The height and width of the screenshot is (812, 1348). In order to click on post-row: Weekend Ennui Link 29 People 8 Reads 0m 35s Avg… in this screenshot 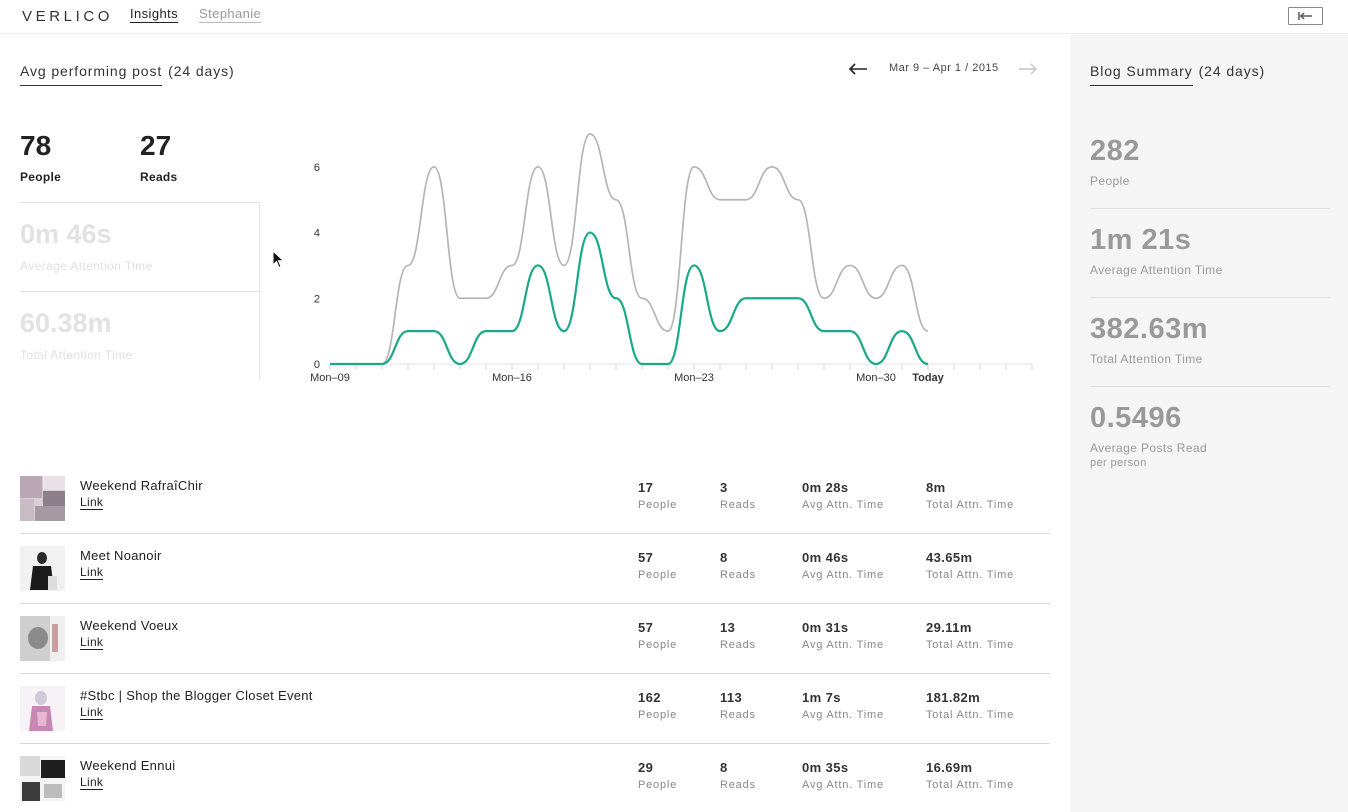, I will do `click(535, 781)`.